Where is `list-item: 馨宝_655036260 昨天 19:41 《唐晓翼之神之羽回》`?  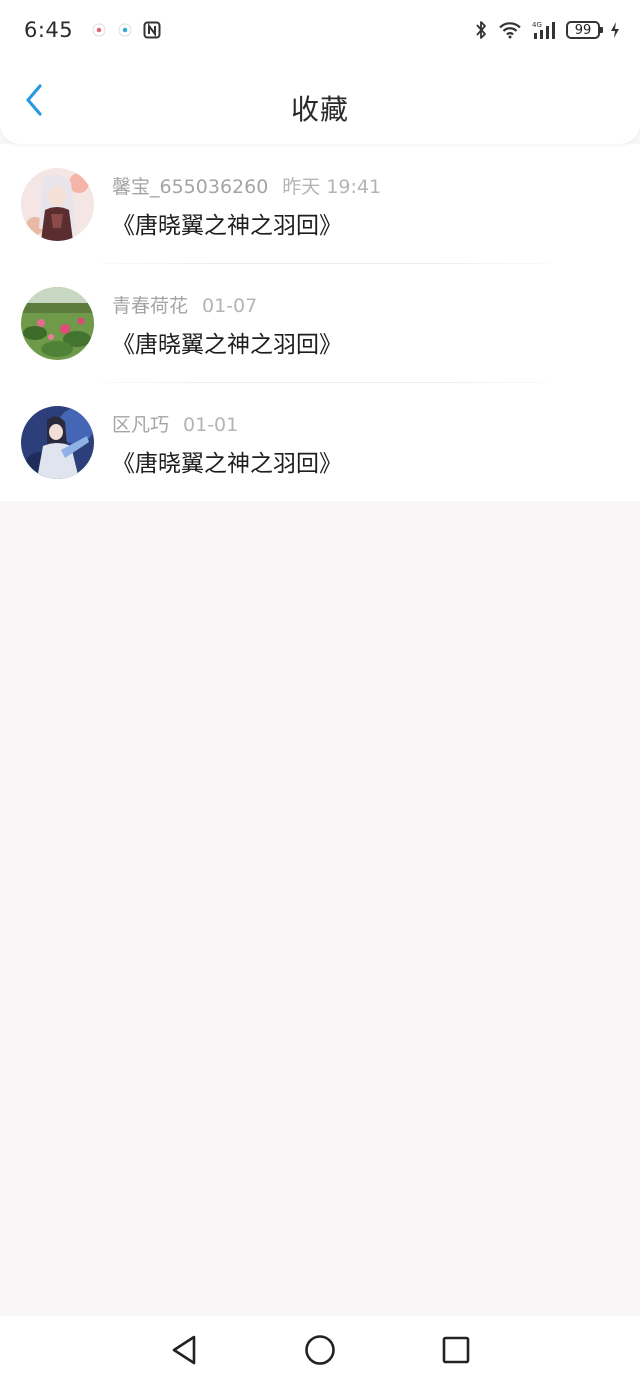
list-item: 馨宝_655036260 昨天 19:41 《唐晓翼之神之羽回》 is located at coordinates (320, 203).